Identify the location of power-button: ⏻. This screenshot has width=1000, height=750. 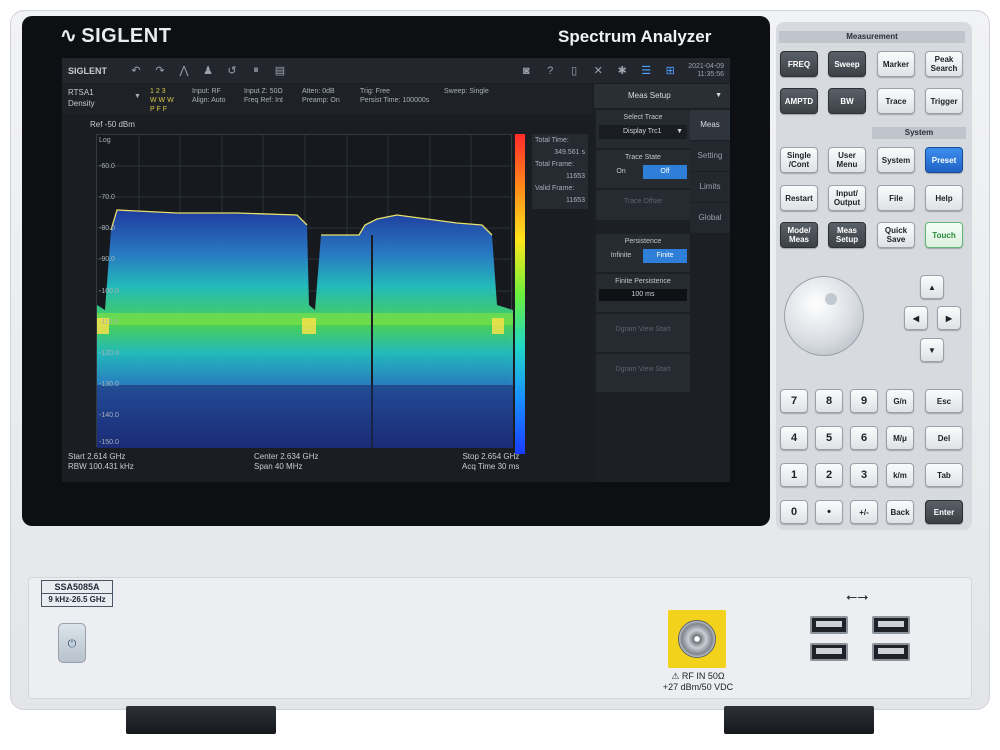
(72, 643).